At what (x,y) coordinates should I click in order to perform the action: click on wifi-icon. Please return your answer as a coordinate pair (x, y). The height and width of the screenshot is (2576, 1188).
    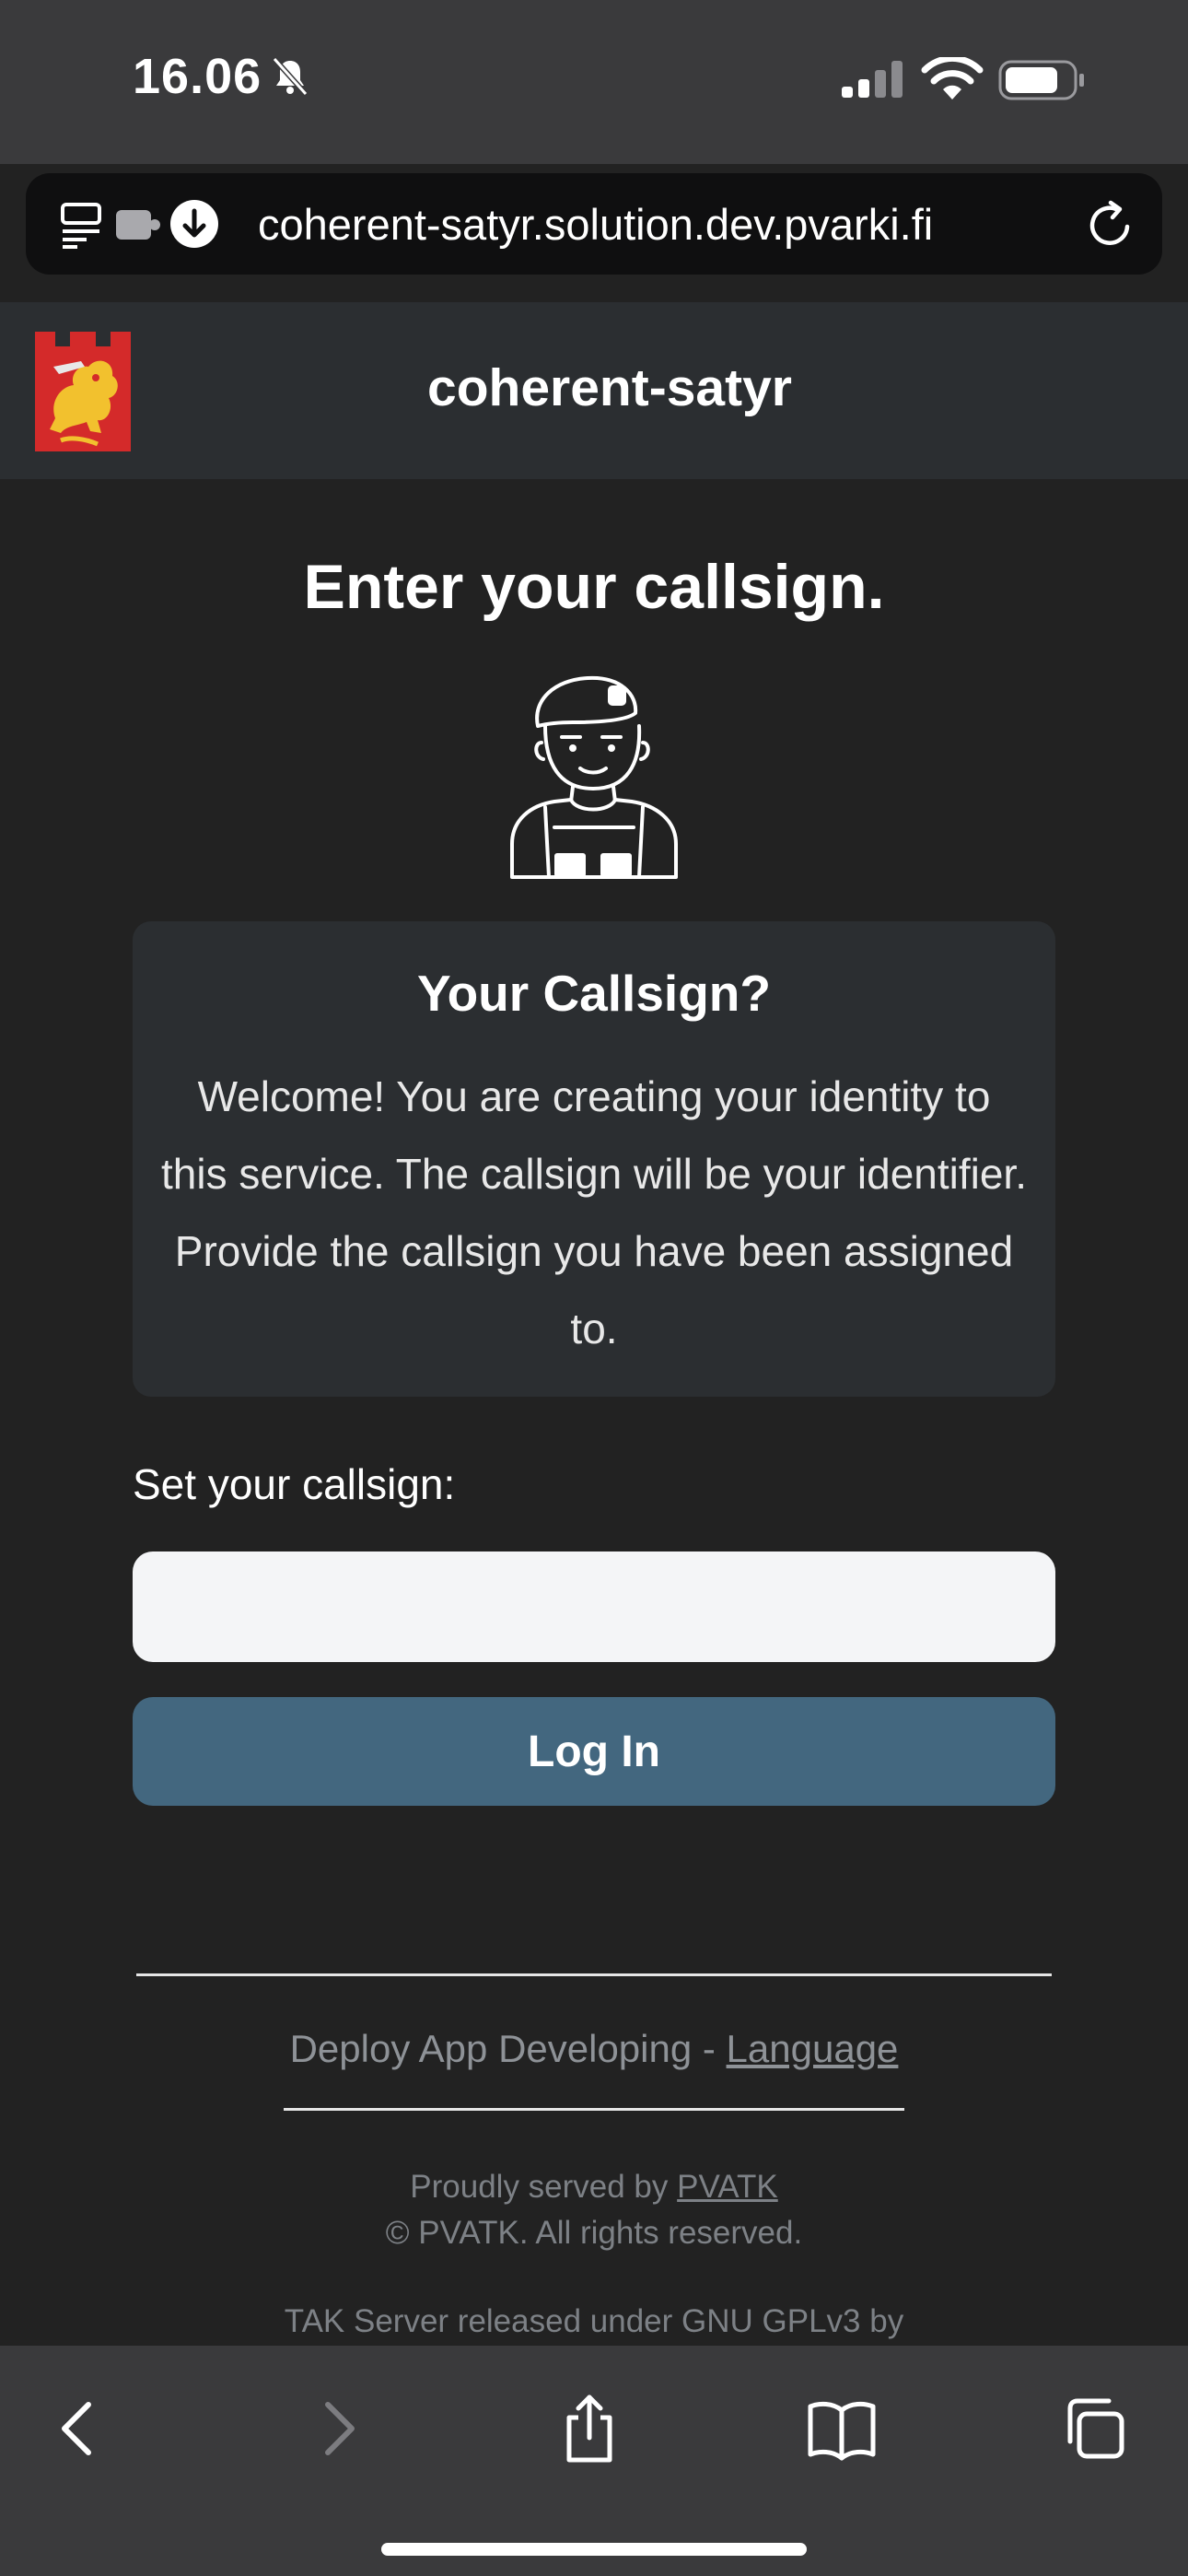
    Looking at the image, I should click on (952, 78).